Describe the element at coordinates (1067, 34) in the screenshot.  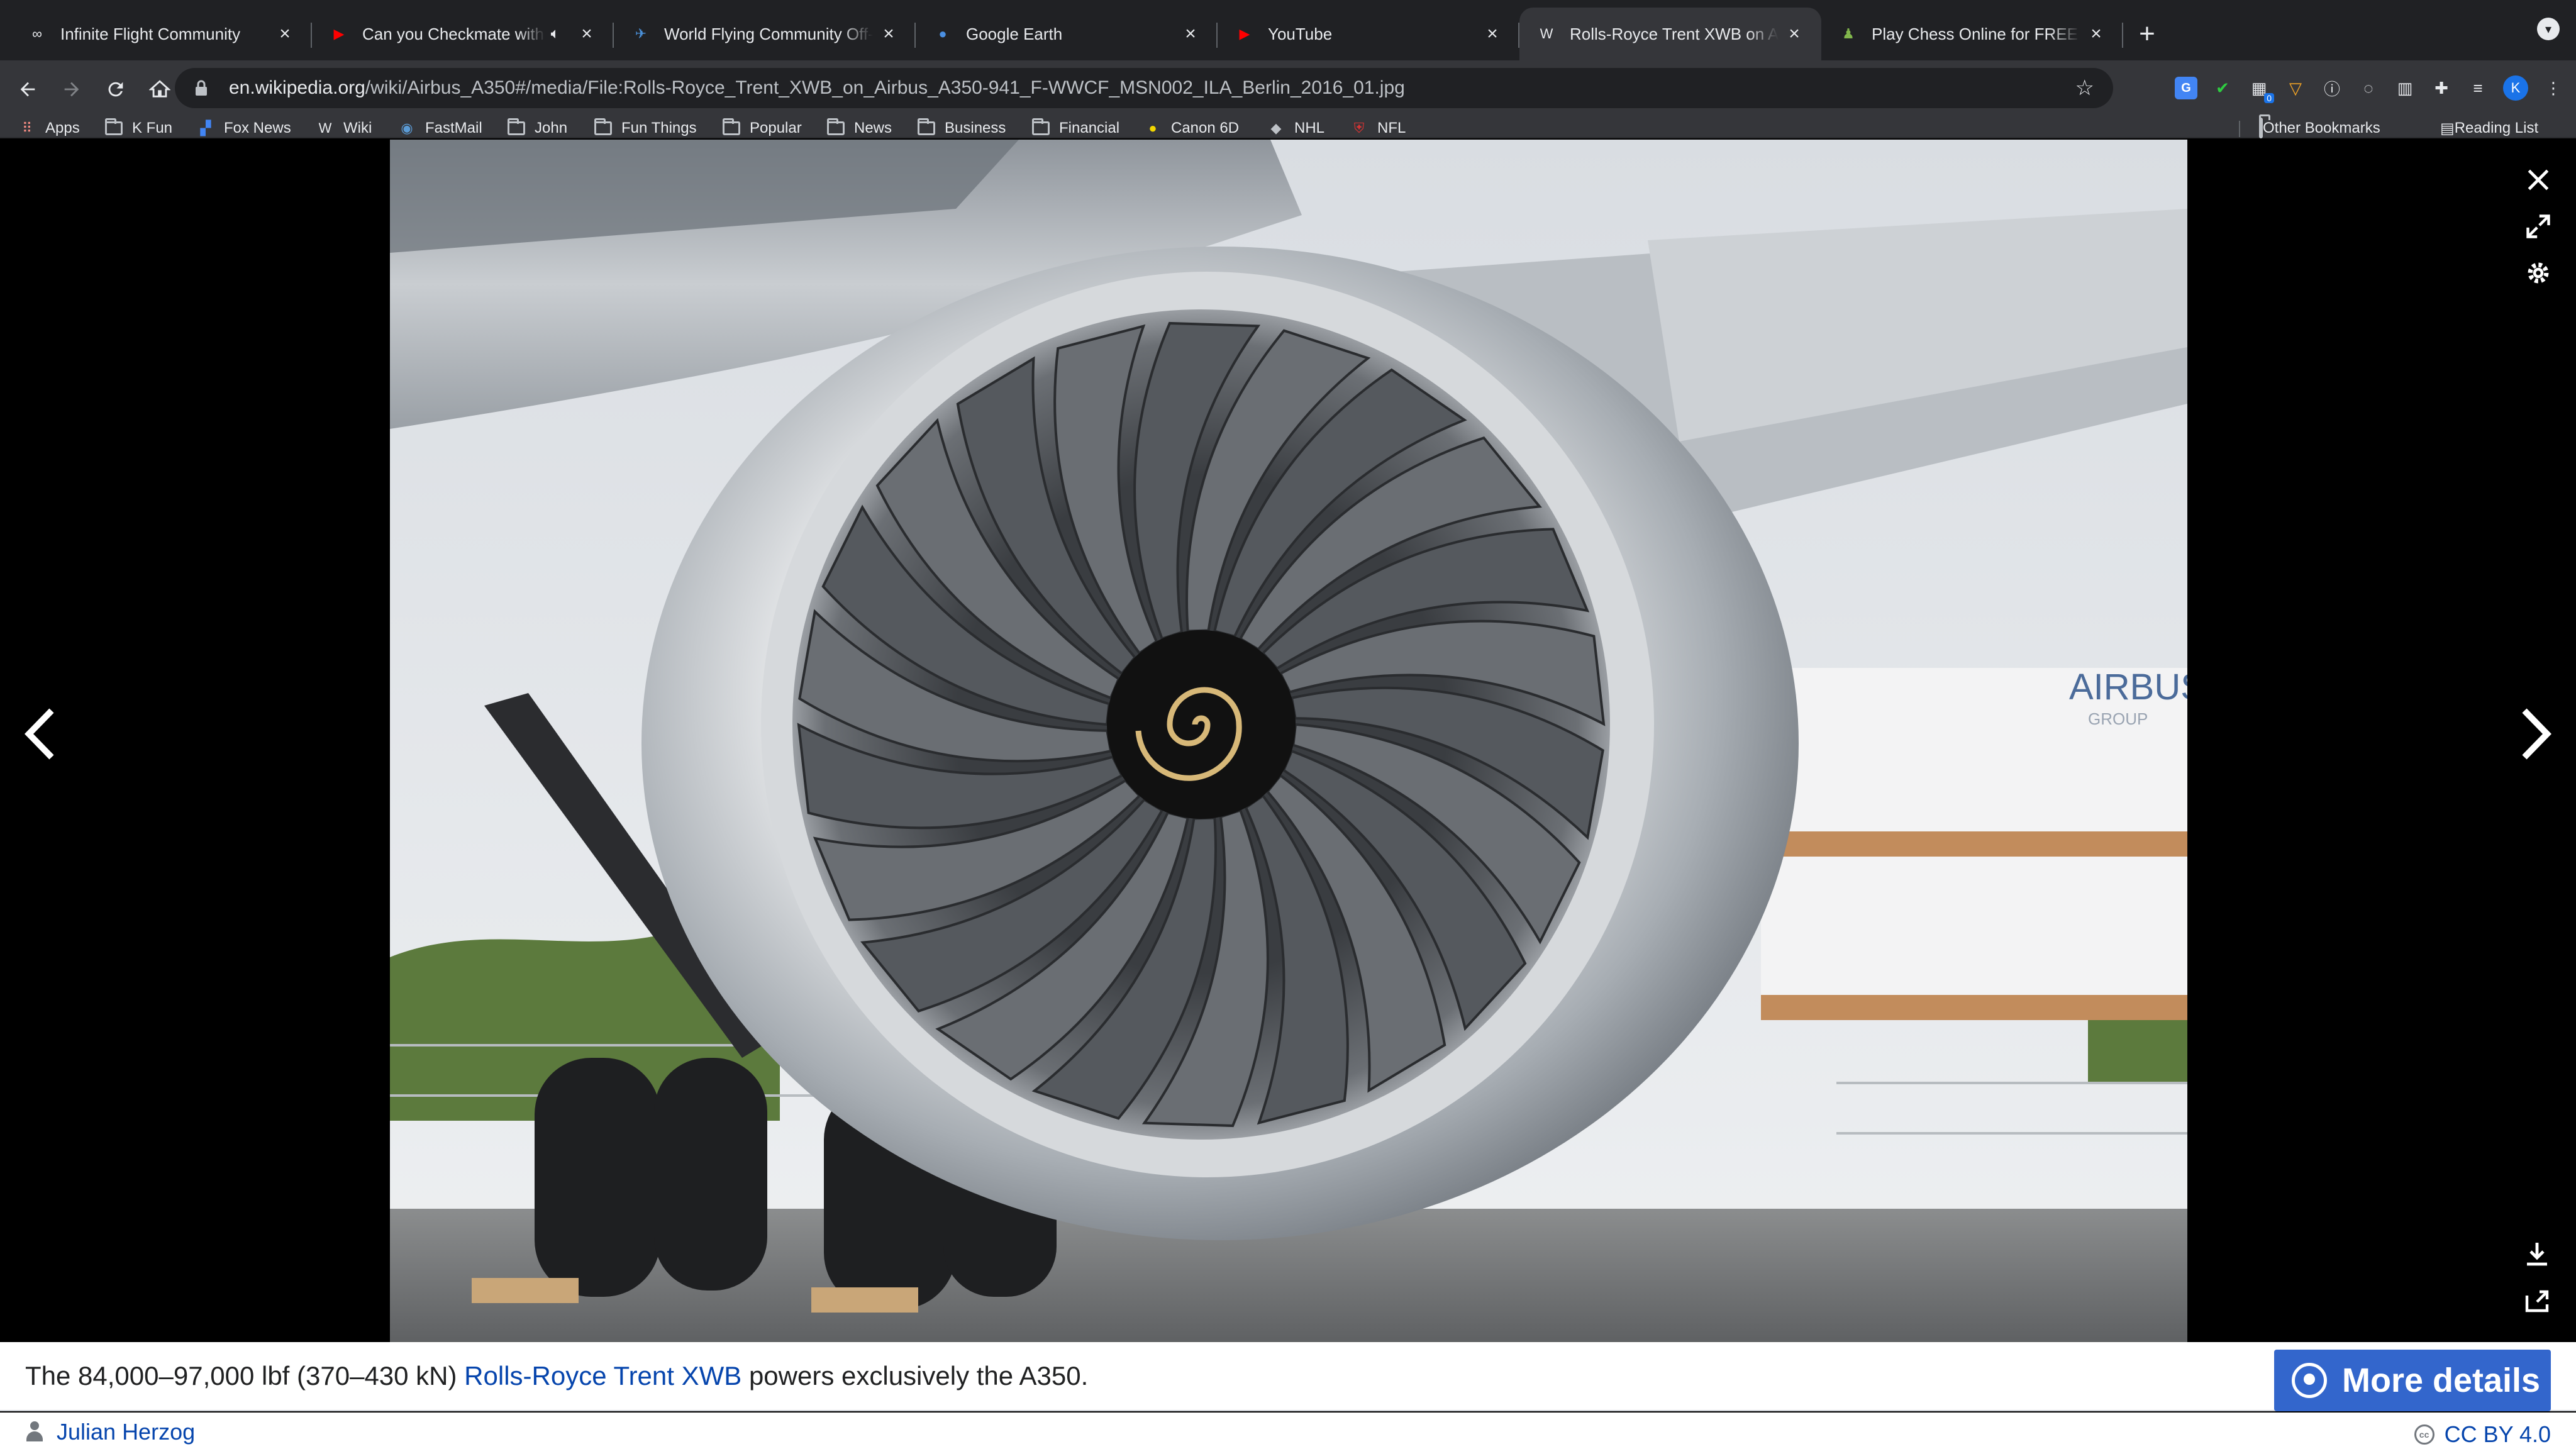
I see `tab-4: ● Google Earth ×` at that location.